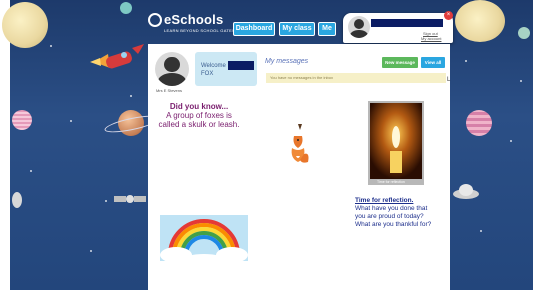  What do you see at coordinates (297, 29) in the screenshot?
I see `nav-my-class-button: My class` at bounding box center [297, 29].